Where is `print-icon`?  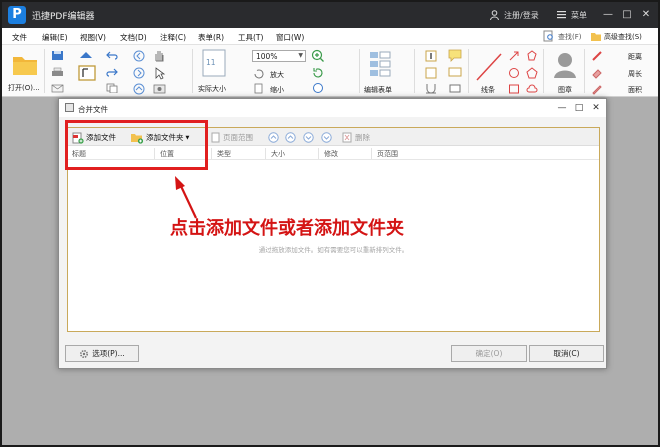
print-icon is located at coordinates (57, 72).